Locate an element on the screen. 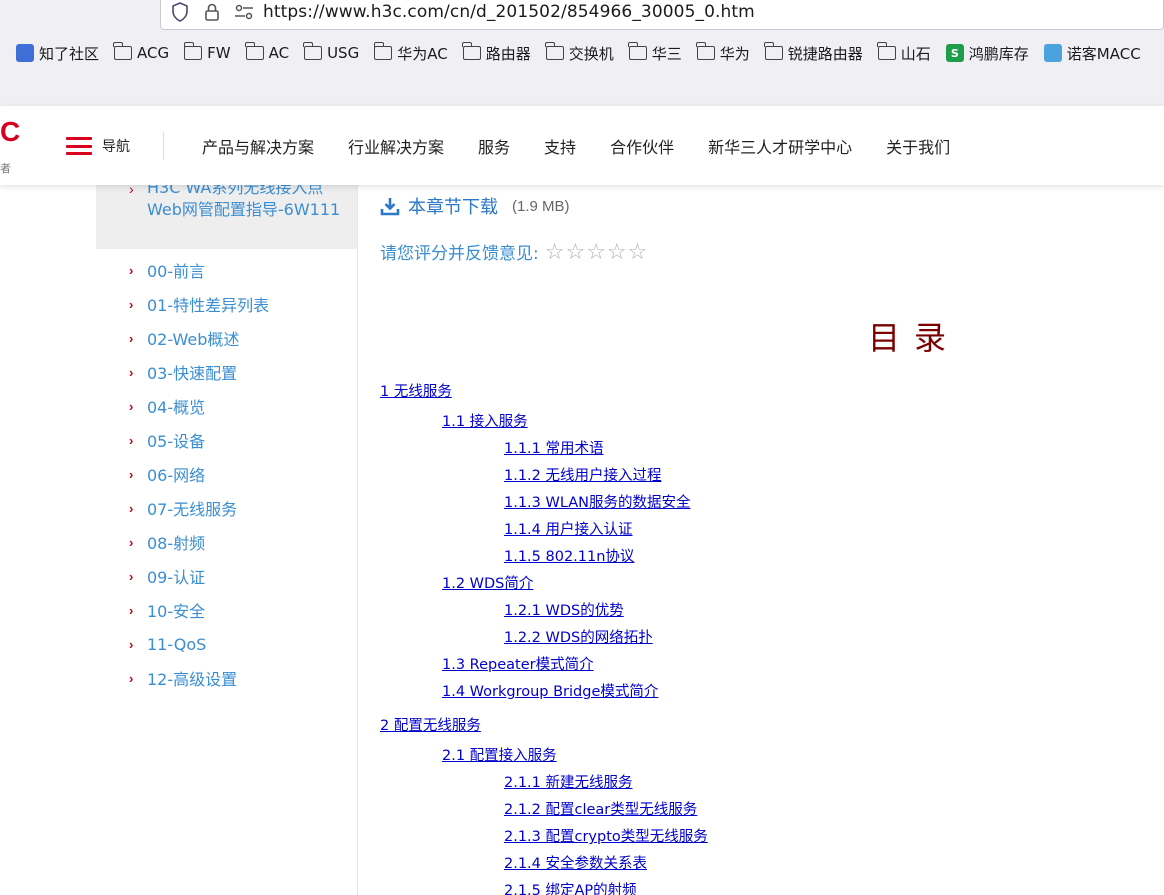 This screenshot has width=1164, height=895. bookmark-label: 诺客MACC is located at coordinates (1103, 53).